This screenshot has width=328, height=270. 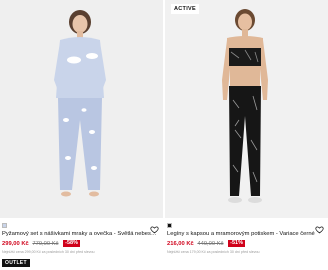 What do you see at coordinates (15, 244) in the screenshot?
I see `current-price: 299,00 Kč` at bounding box center [15, 244].